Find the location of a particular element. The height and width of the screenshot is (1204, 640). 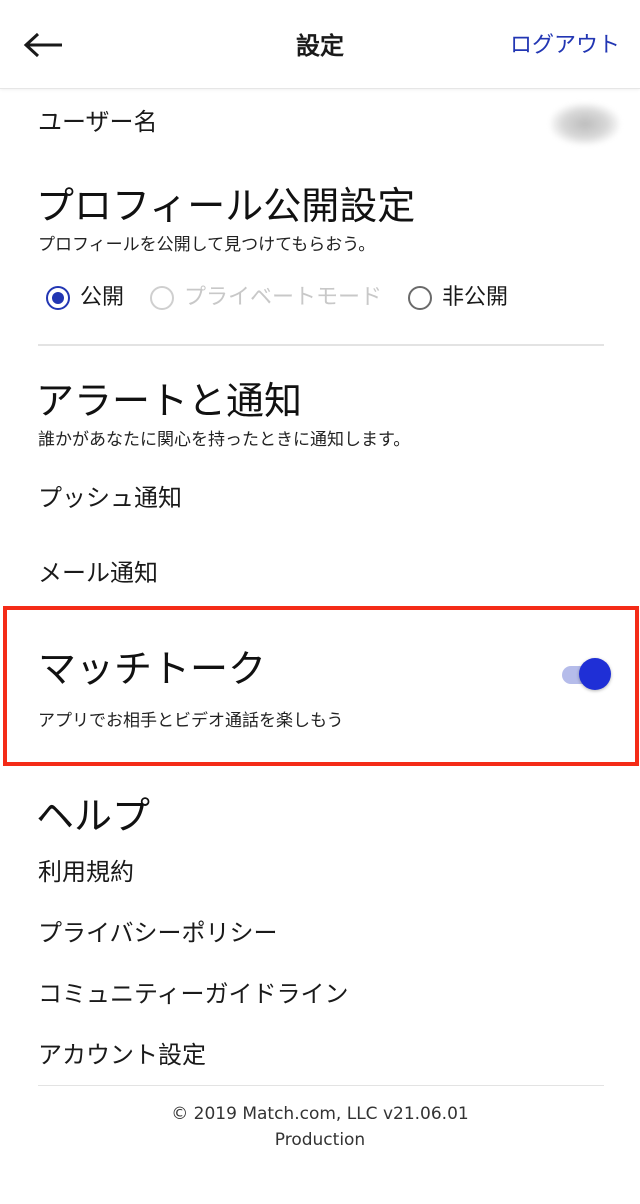

privacy-policy-item: プライバシーポリシー is located at coordinates (158, 933).